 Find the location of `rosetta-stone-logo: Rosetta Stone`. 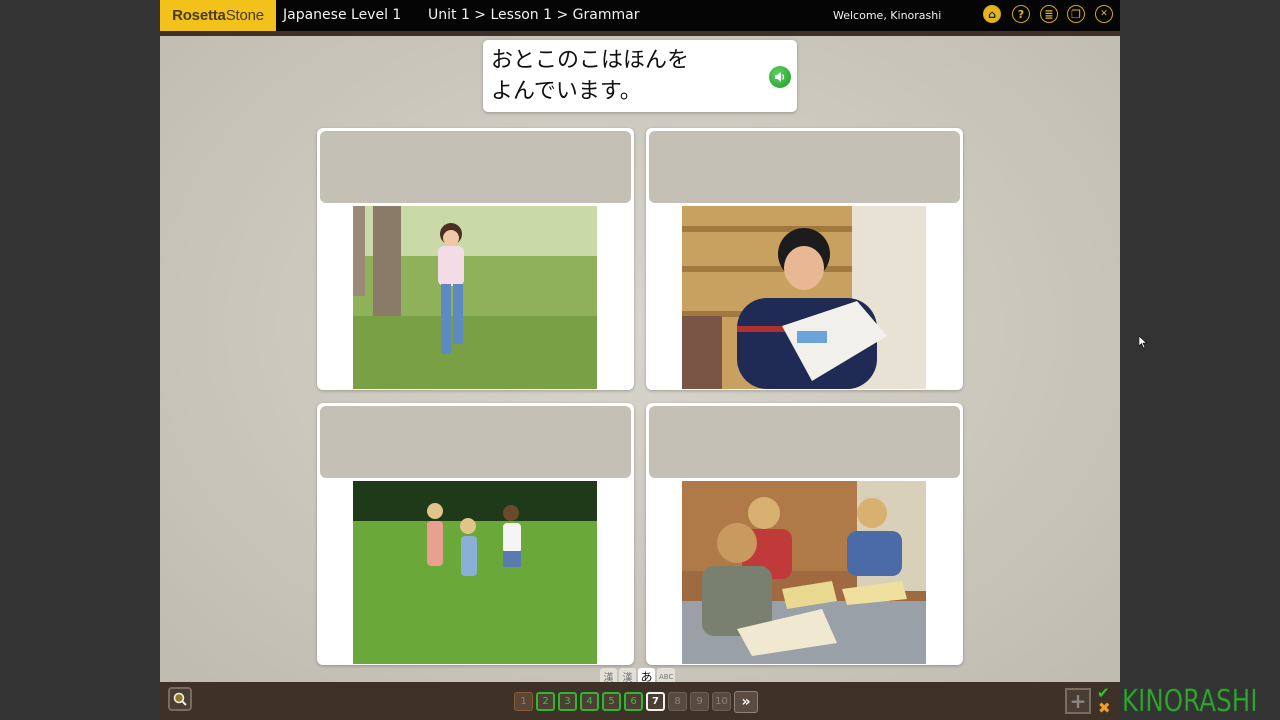

rosetta-stone-logo: Rosetta Stone is located at coordinates (218, 15).